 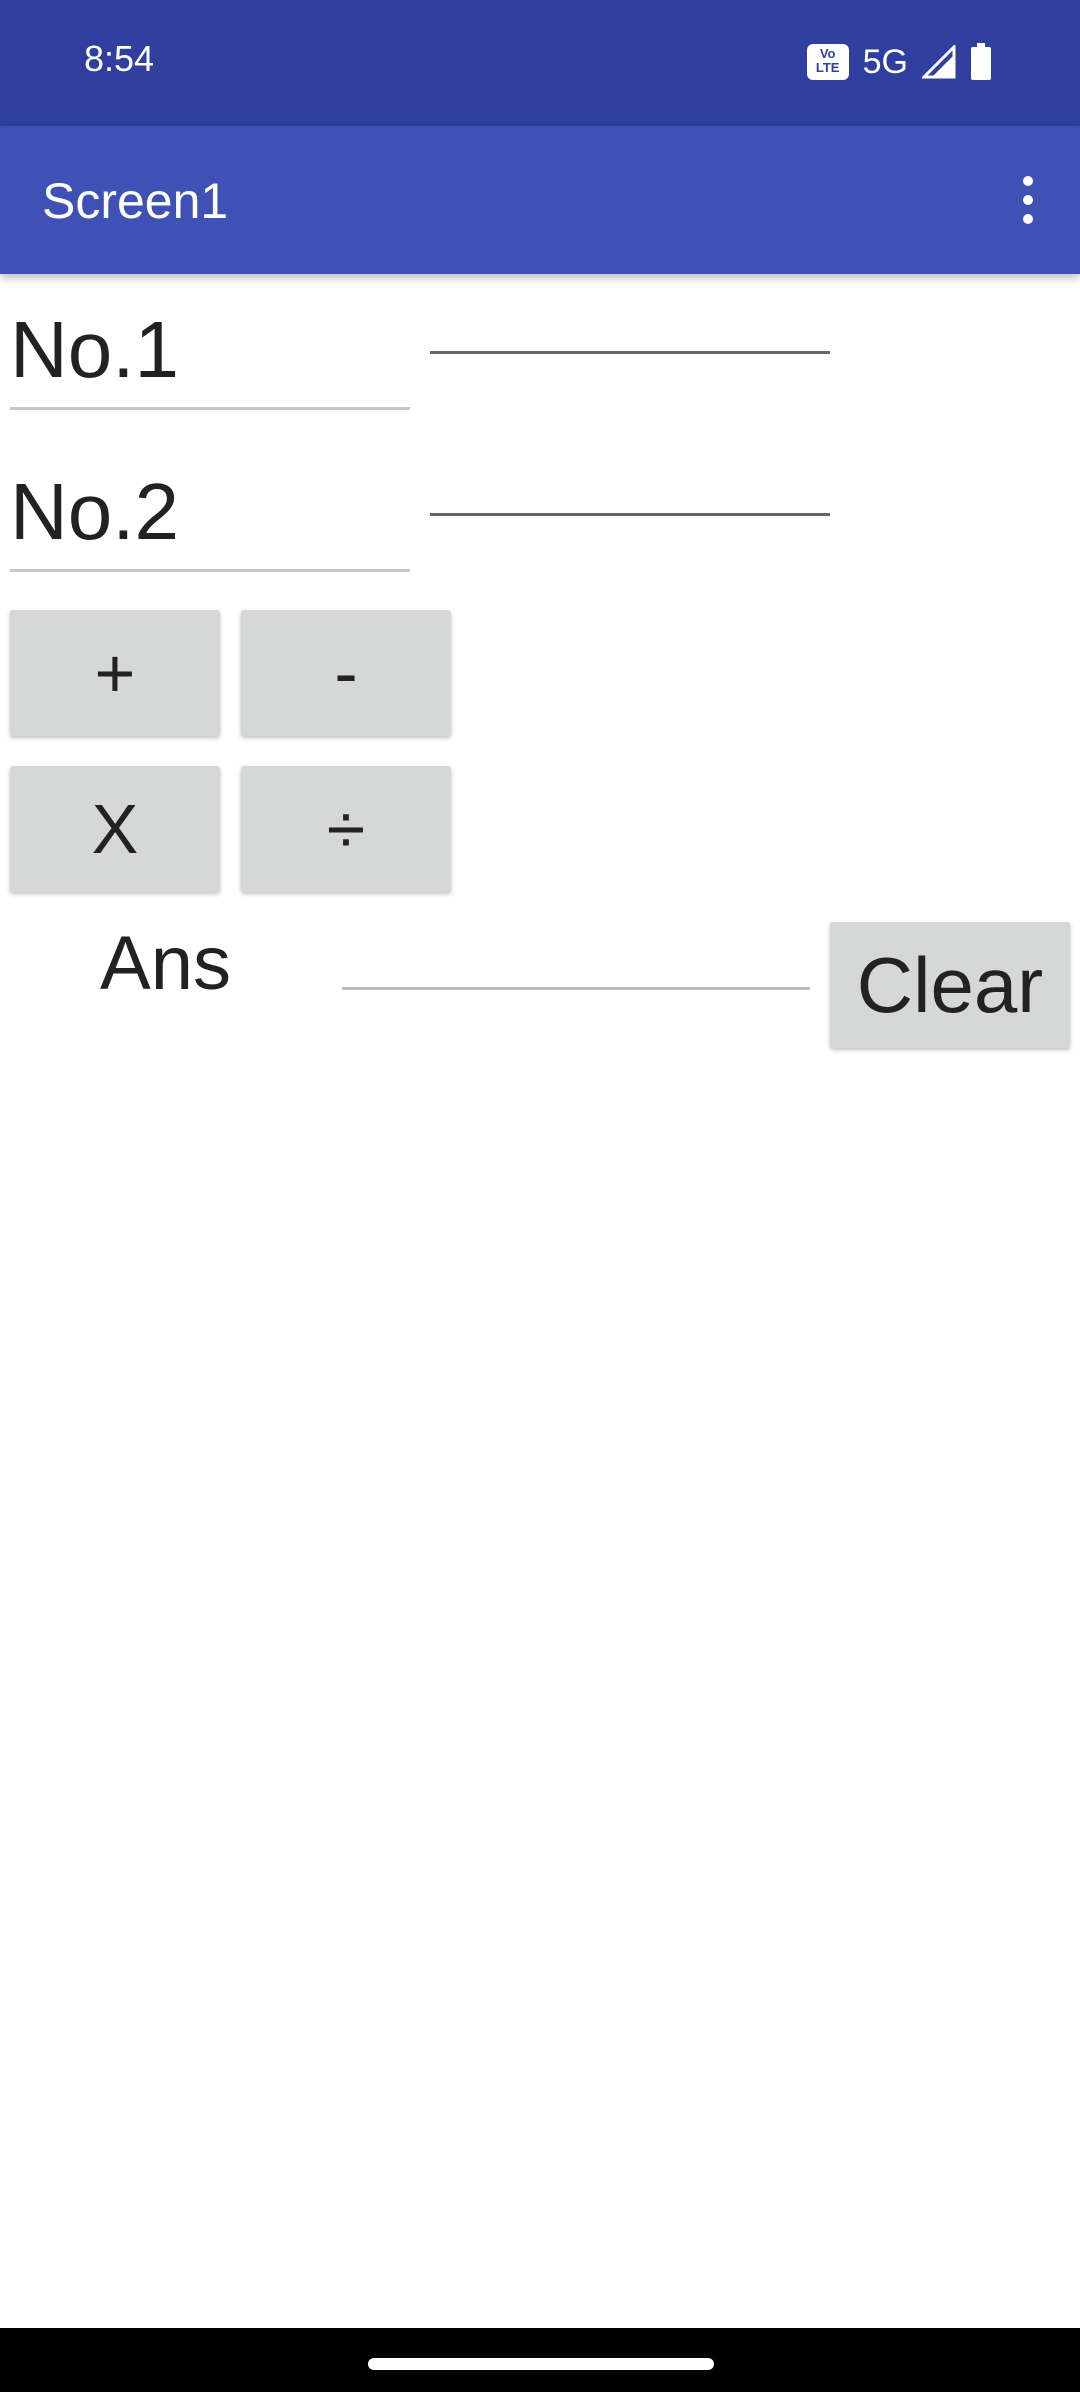 I want to click on answer-field, so click(x=576, y=965).